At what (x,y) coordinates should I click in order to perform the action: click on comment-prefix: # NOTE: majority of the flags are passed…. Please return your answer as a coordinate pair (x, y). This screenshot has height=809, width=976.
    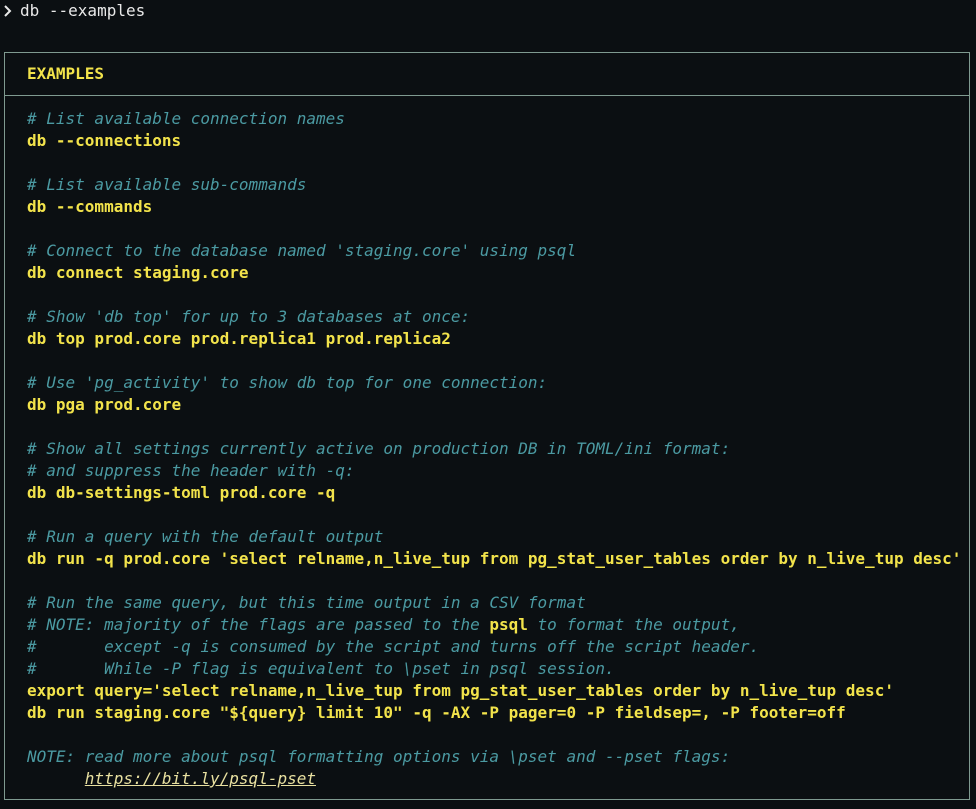
    Looking at the image, I should click on (258, 624).